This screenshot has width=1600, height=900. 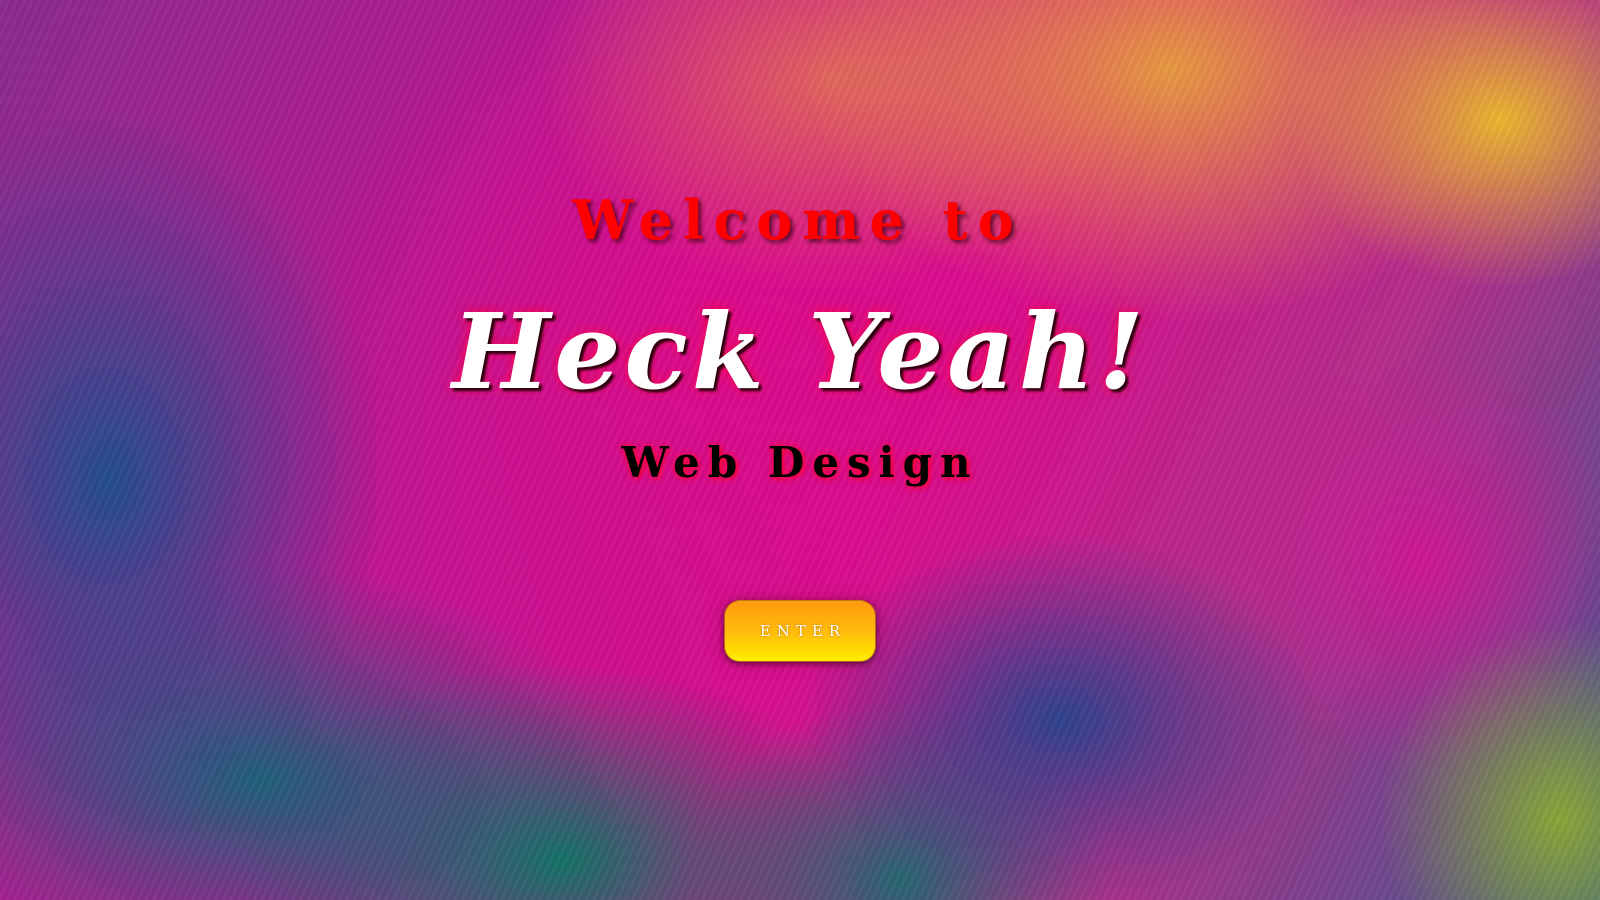 I want to click on welcome-heading: Welcome to, so click(x=798, y=220).